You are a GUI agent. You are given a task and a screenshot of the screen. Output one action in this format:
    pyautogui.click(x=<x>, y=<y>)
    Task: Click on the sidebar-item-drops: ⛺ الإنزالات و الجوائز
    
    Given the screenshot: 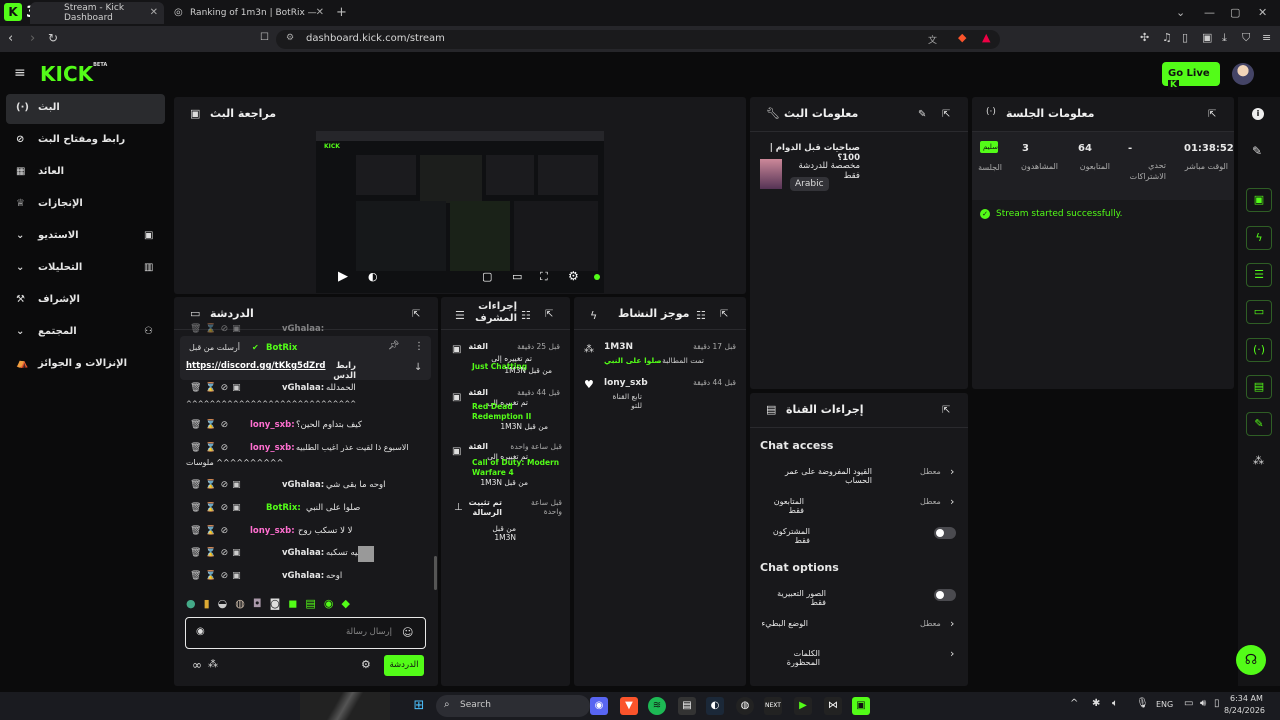 What is the action you would take?
    pyautogui.click(x=85, y=365)
    